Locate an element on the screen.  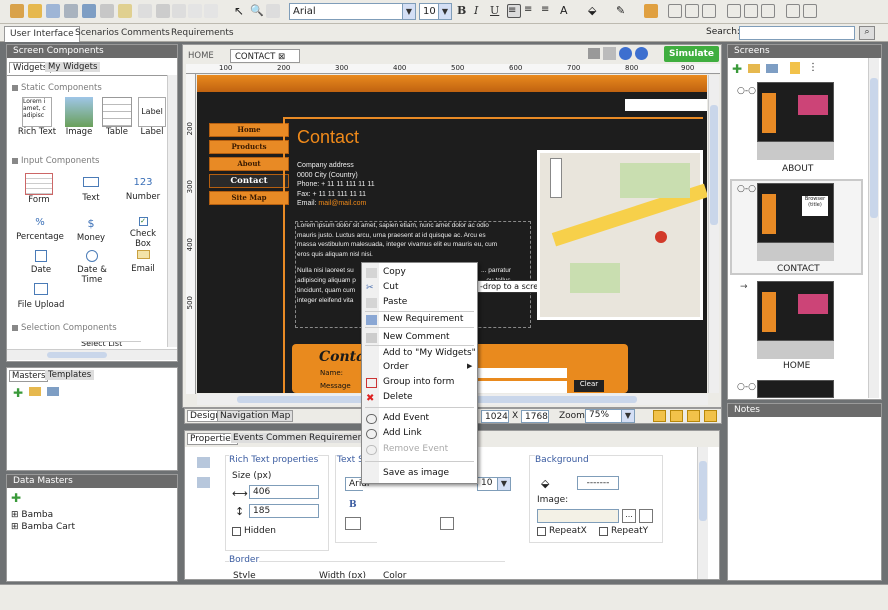
close-icon: ⊠ is located at coordinates (281, 57).